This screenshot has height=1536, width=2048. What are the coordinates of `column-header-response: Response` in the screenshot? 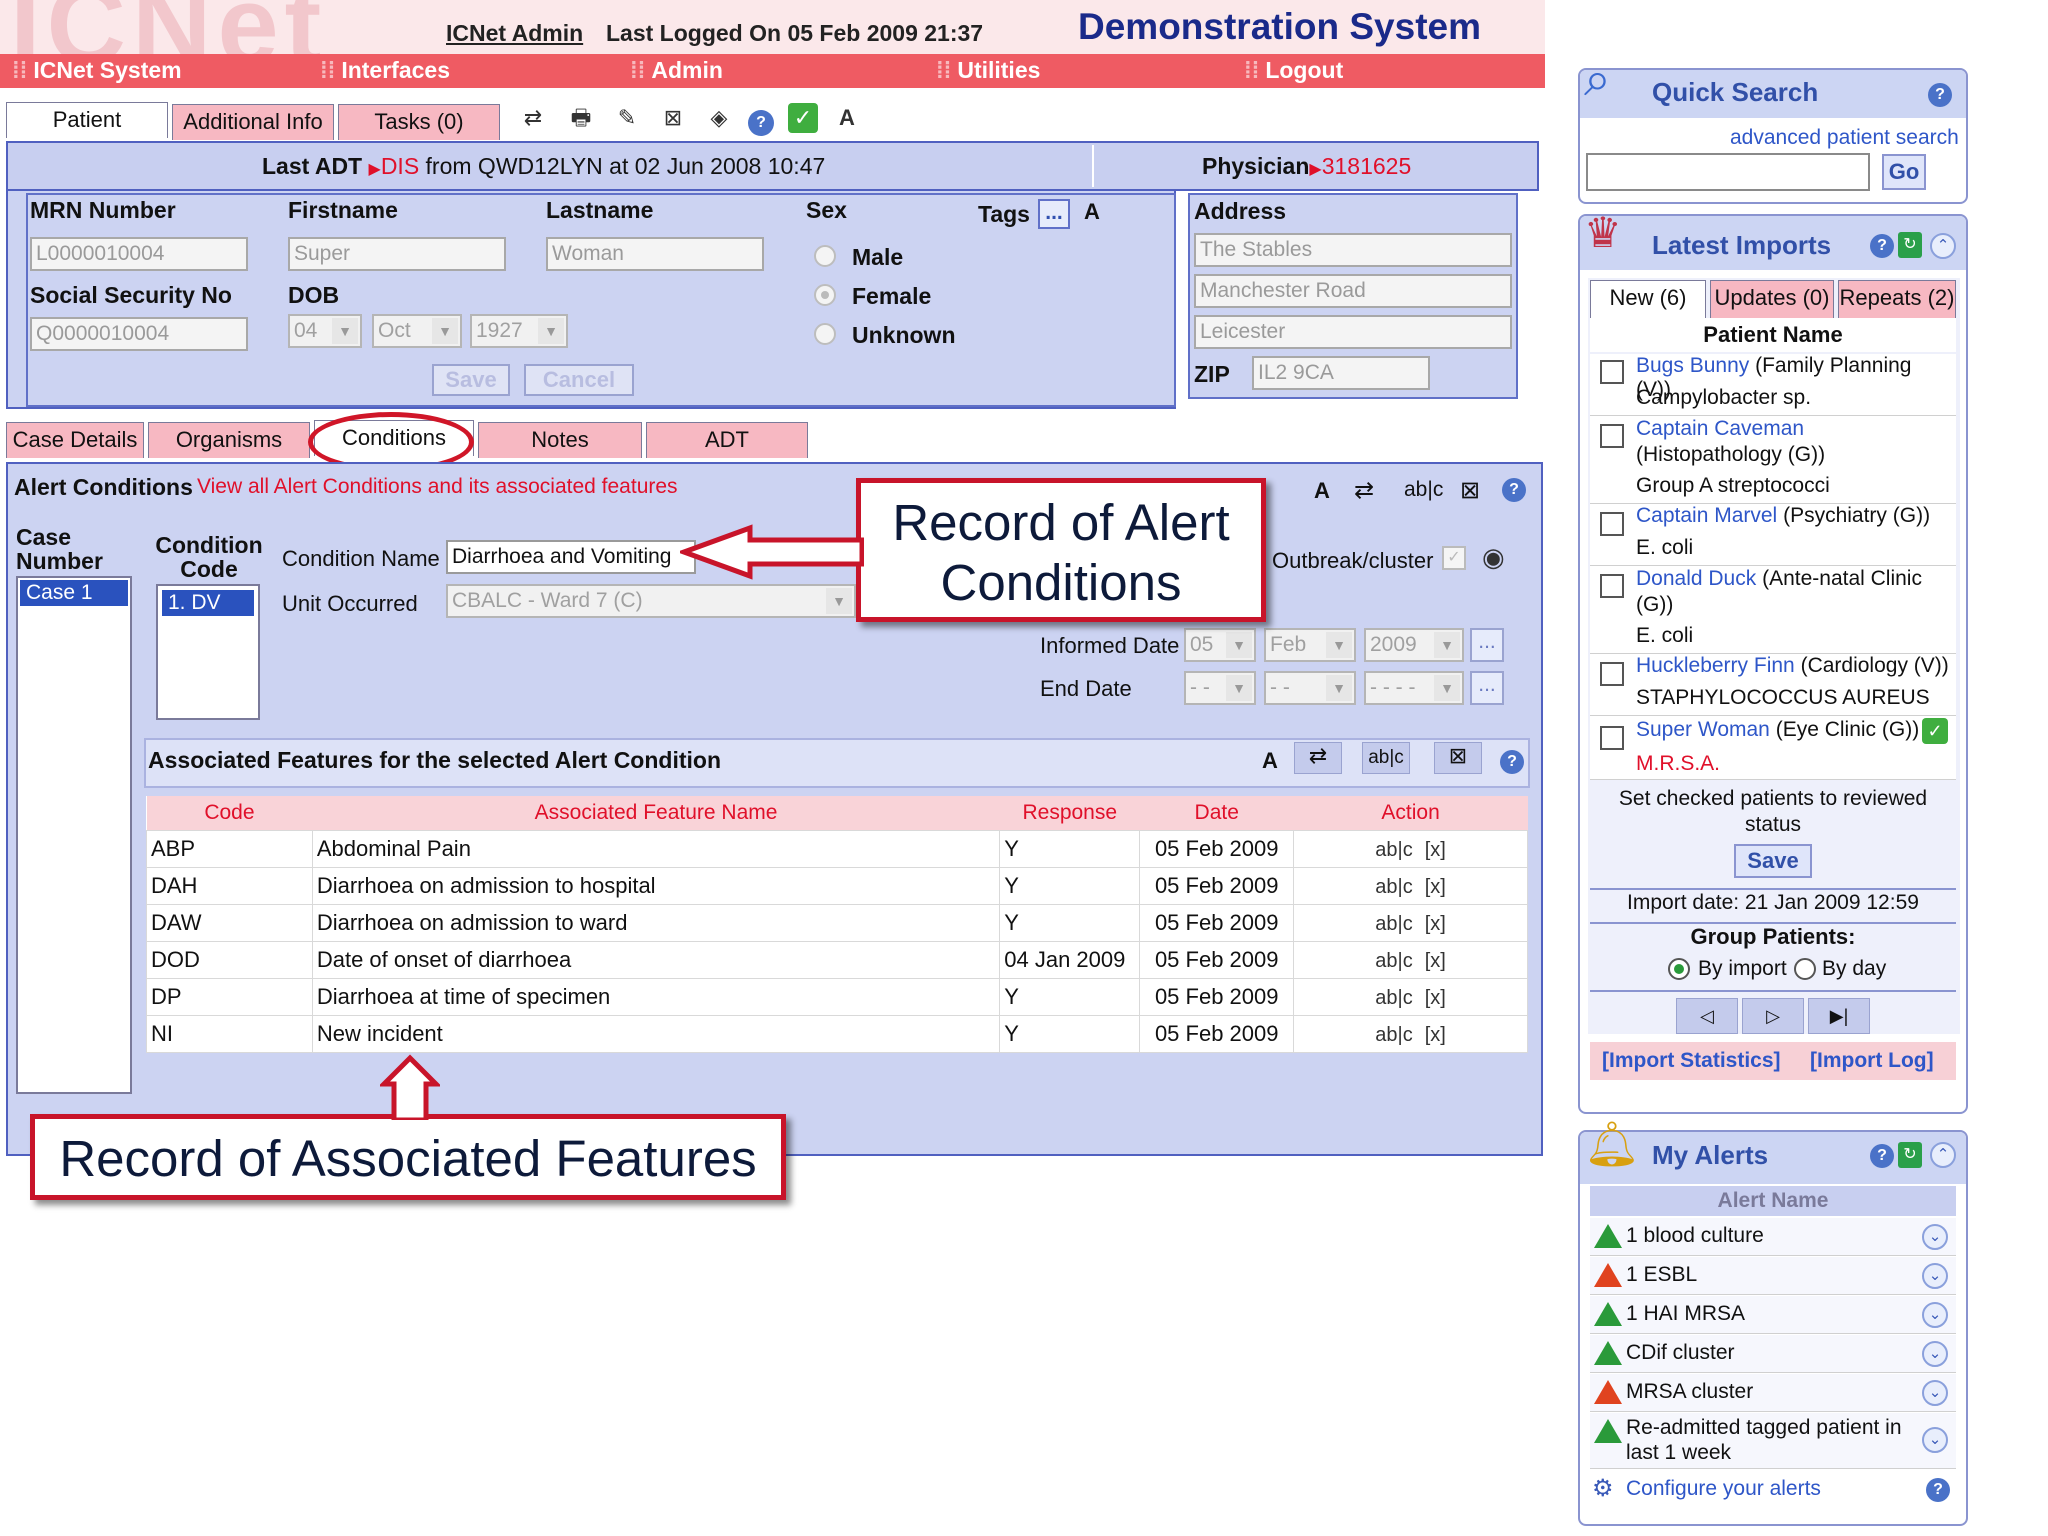 It's located at (1069, 813).